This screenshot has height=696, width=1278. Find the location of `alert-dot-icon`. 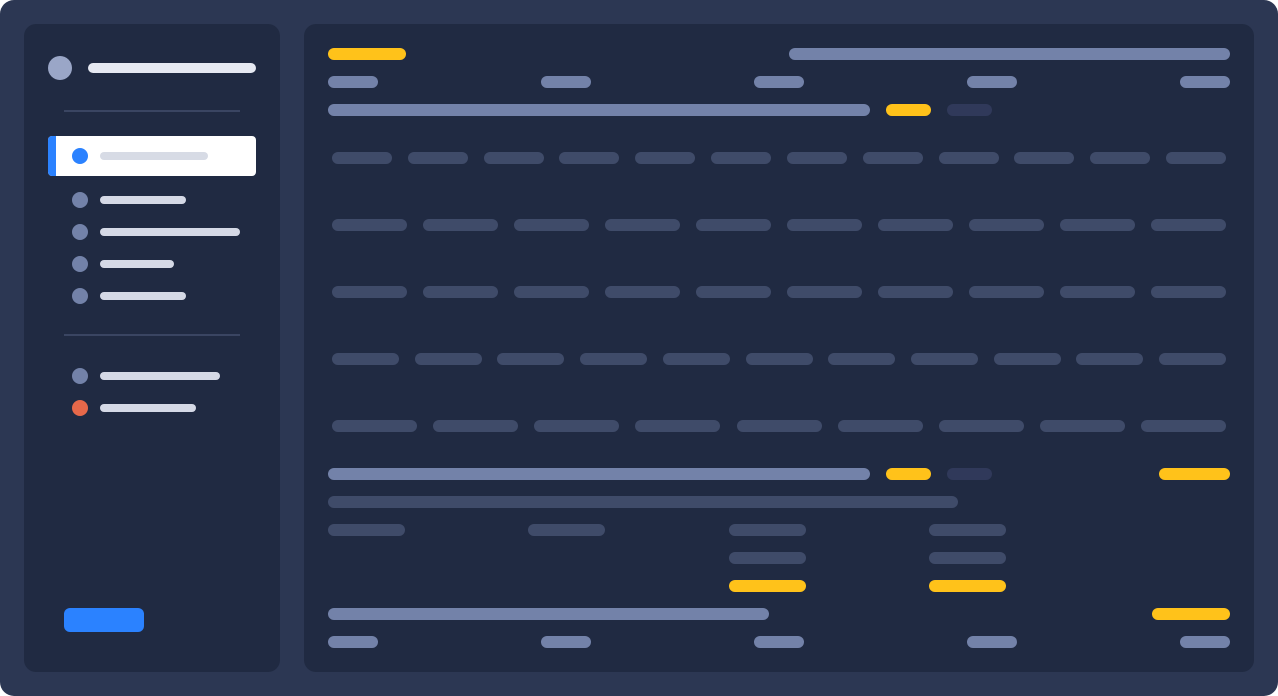

alert-dot-icon is located at coordinates (80, 408).